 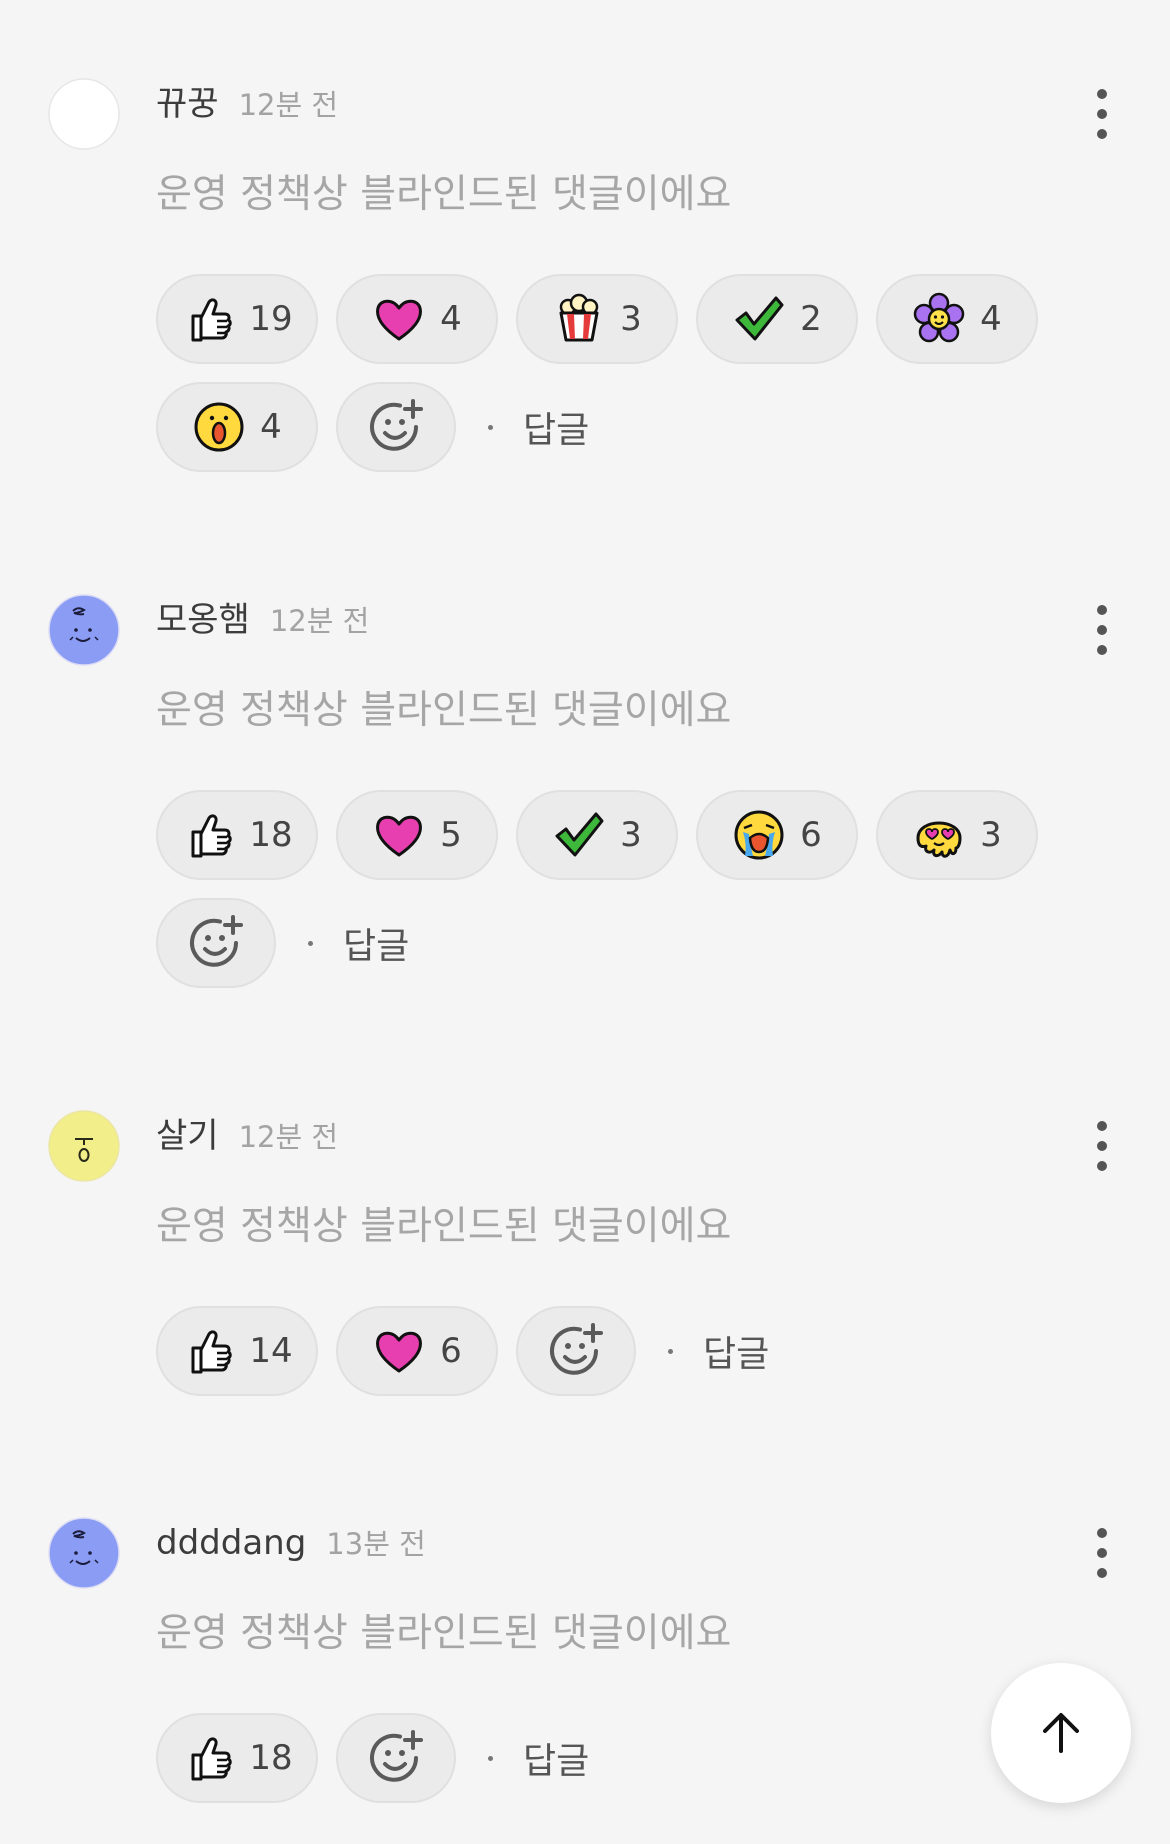 What do you see at coordinates (616, 373) in the screenshot?
I see `reaction-bar: 19 4 3 2 4 4 답글` at bounding box center [616, 373].